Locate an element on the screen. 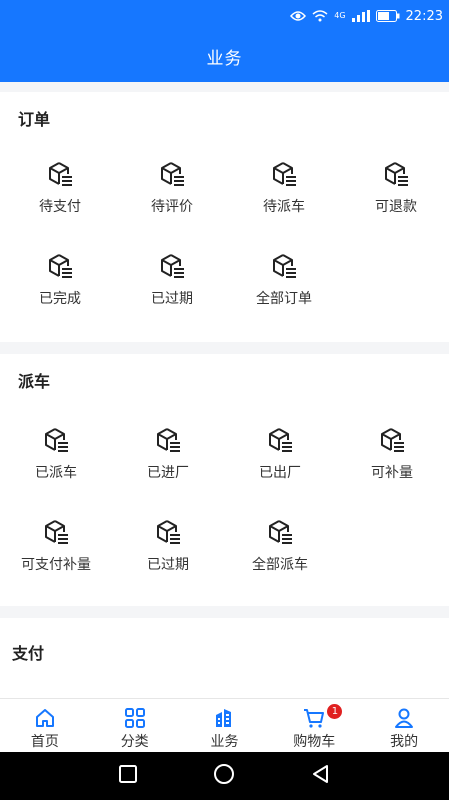 This screenshot has width=449, height=800. dispatch-refillable: 可补量 is located at coordinates (392, 457).